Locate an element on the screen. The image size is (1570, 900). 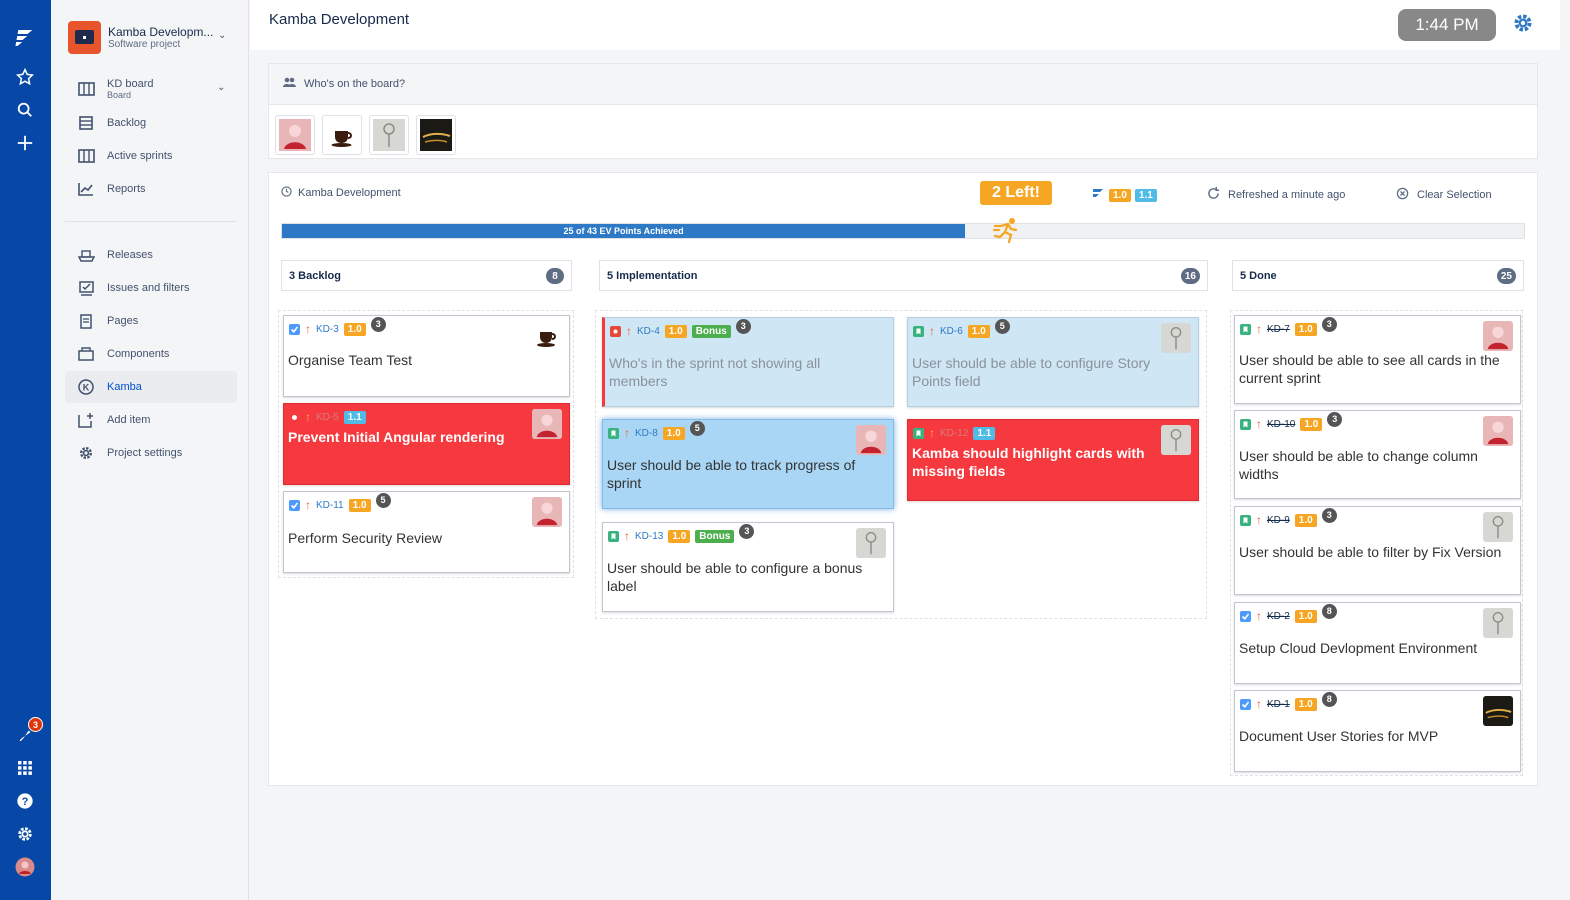
sidebar-item-kamba: K Kamba is located at coordinates (151, 387).